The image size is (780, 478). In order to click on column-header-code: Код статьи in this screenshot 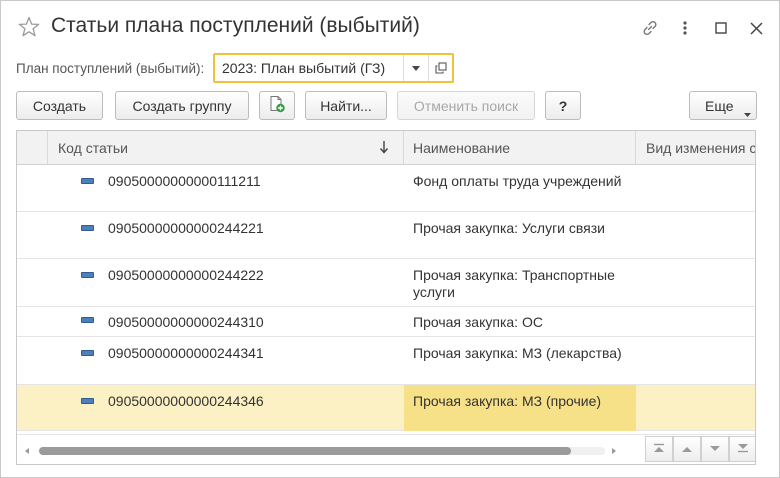, I will do `click(226, 148)`.